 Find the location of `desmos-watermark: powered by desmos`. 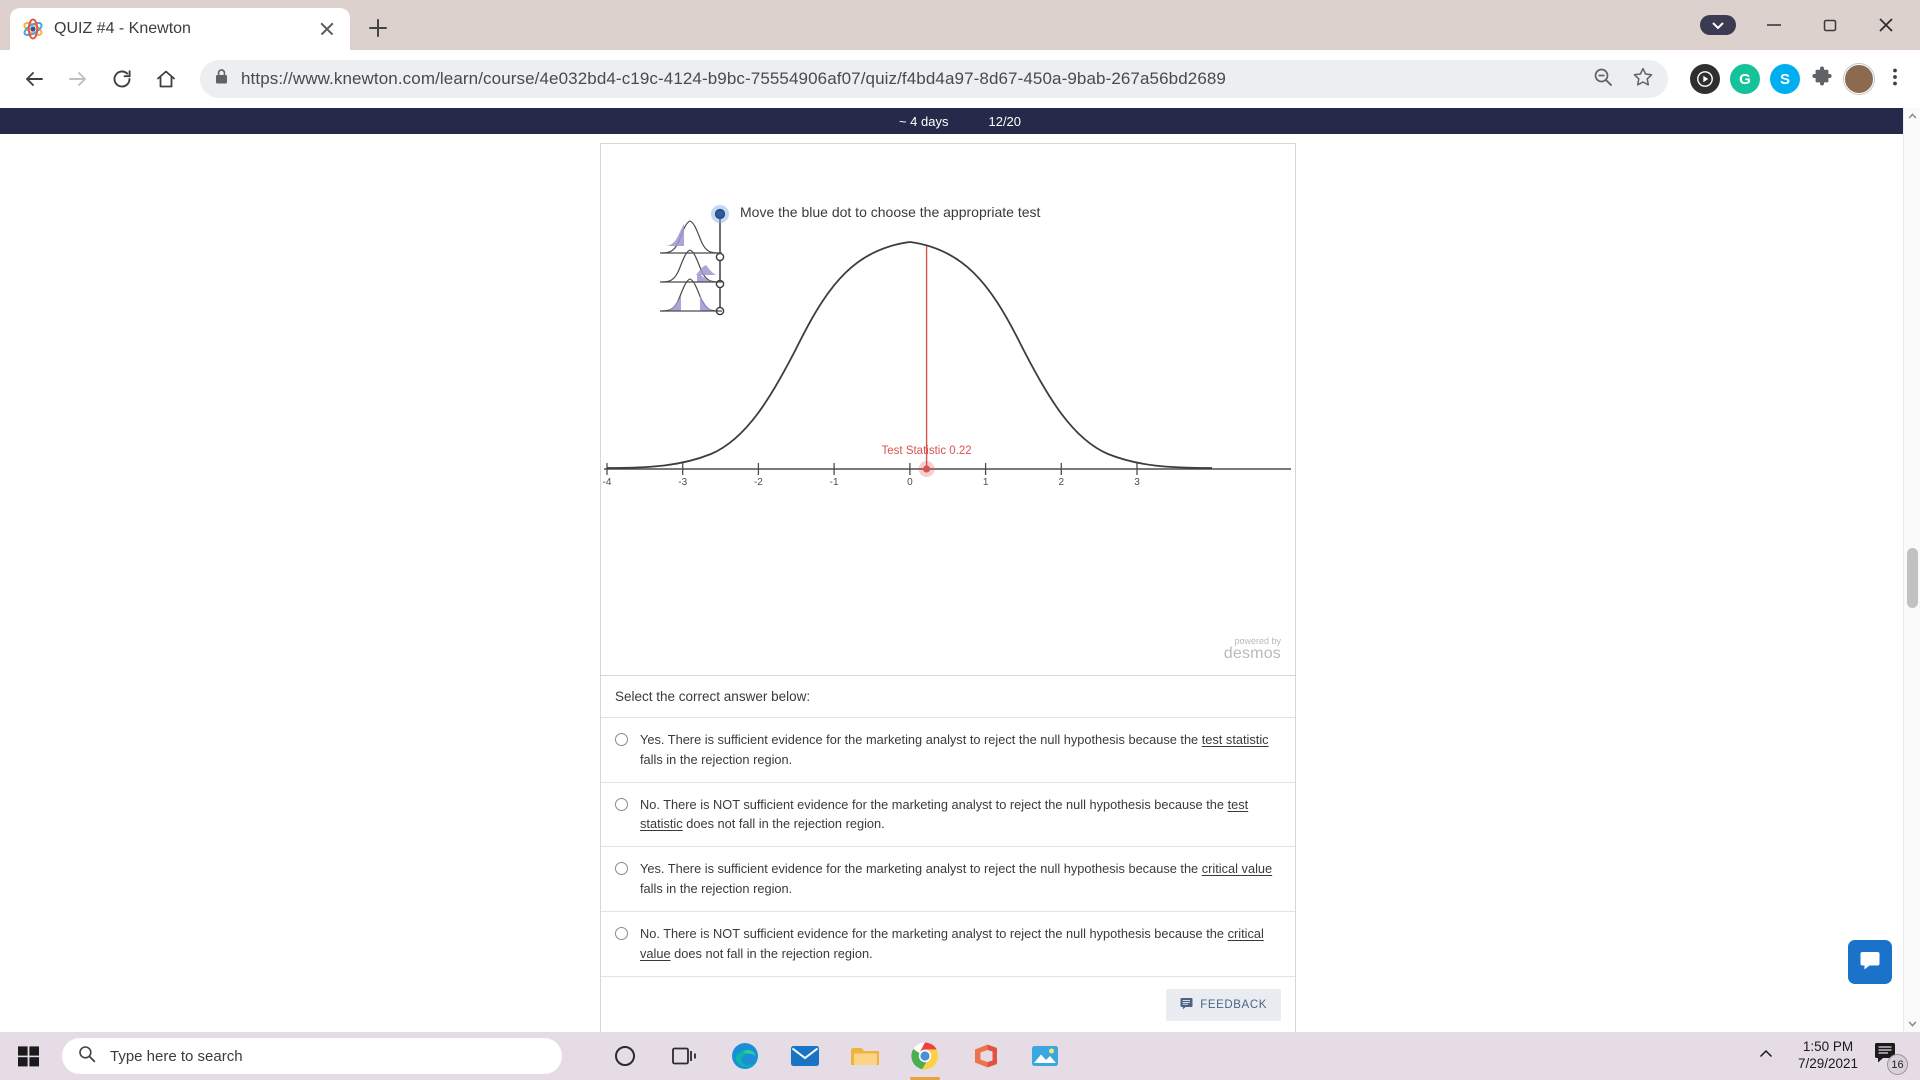

desmos-watermark: powered by desmos is located at coordinates (1252, 649).